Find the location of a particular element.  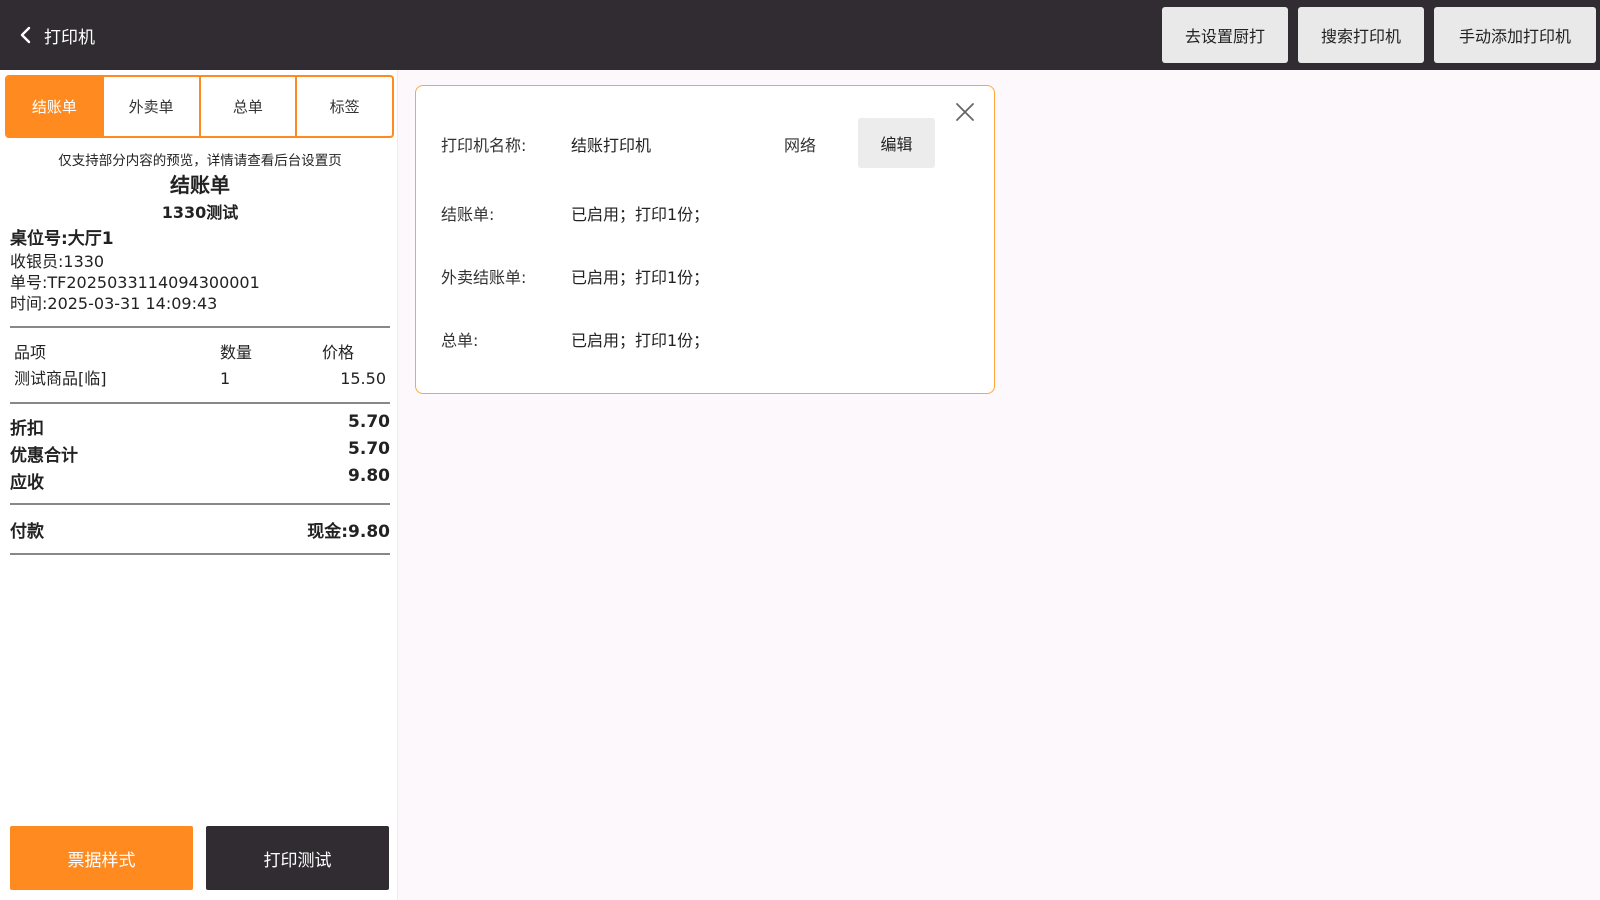

connection-type: 网络 is located at coordinates (800, 145).